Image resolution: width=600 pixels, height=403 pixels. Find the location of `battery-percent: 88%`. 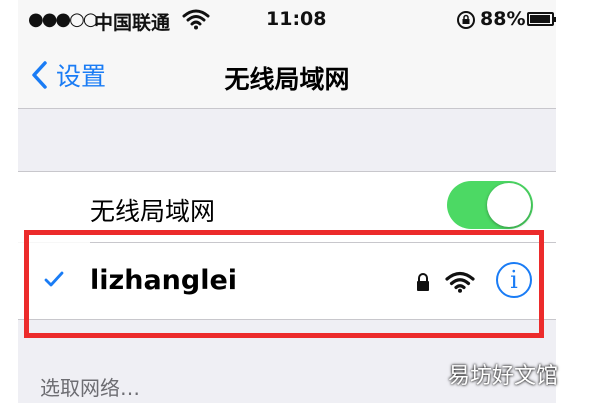

battery-percent: 88% is located at coordinates (503, 19).